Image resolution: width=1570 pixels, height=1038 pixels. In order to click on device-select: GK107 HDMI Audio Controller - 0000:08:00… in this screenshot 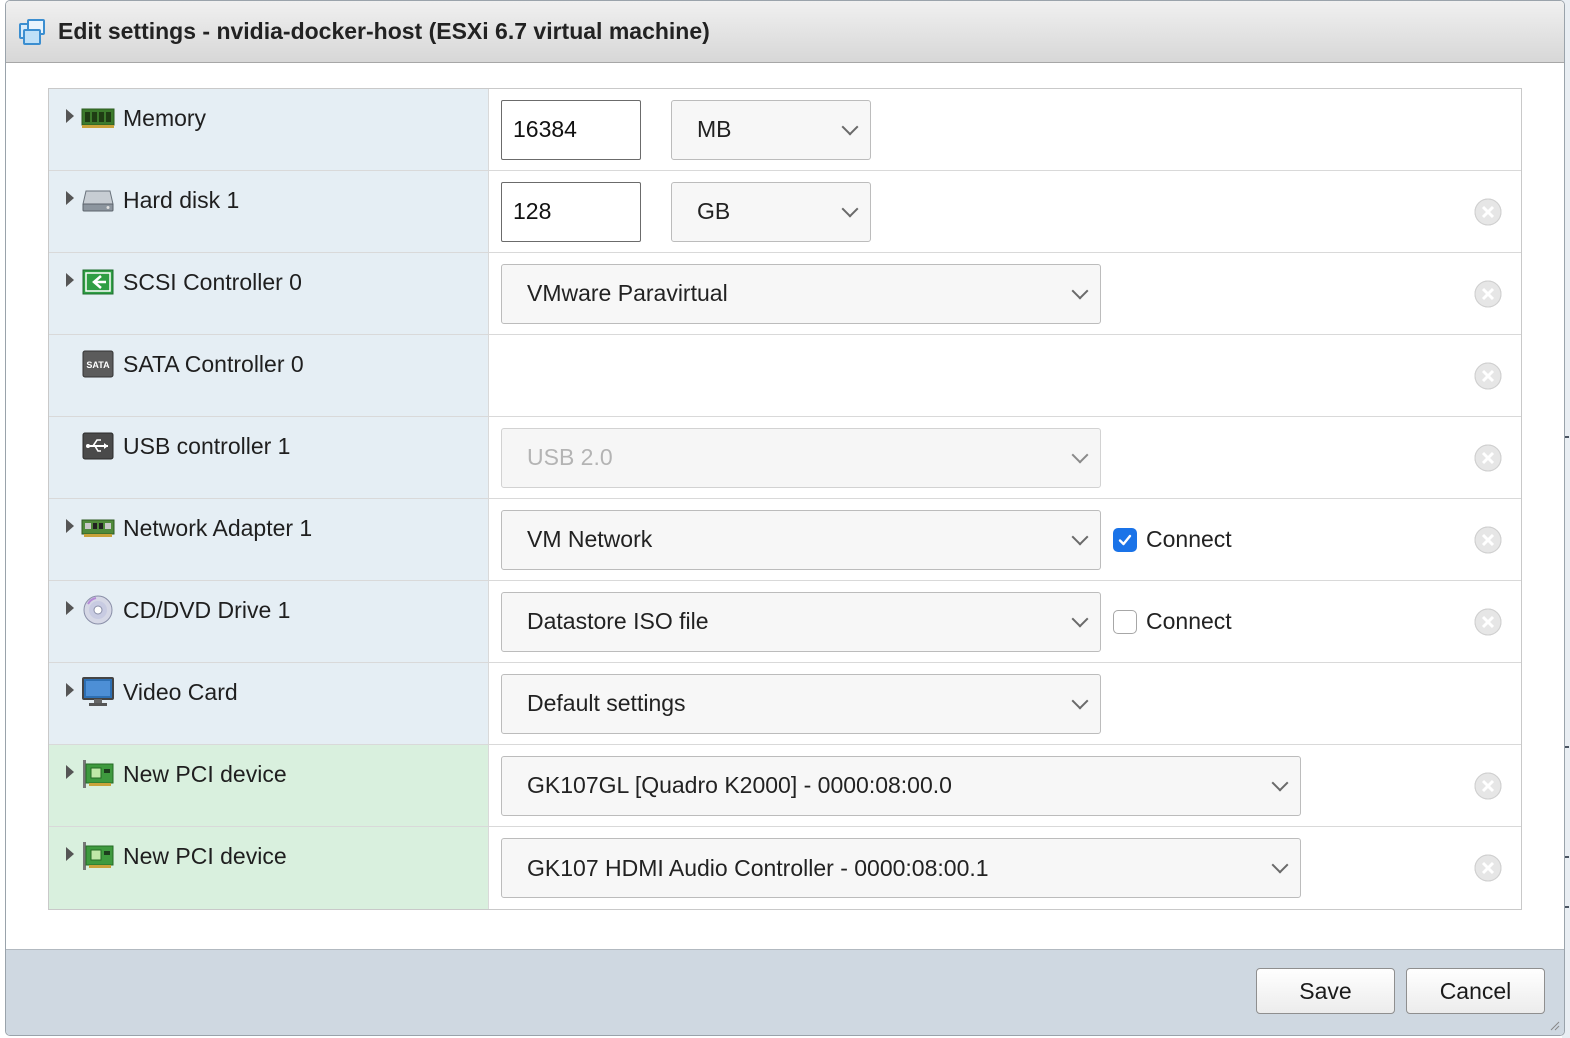, I will do `click(901, 868)`.